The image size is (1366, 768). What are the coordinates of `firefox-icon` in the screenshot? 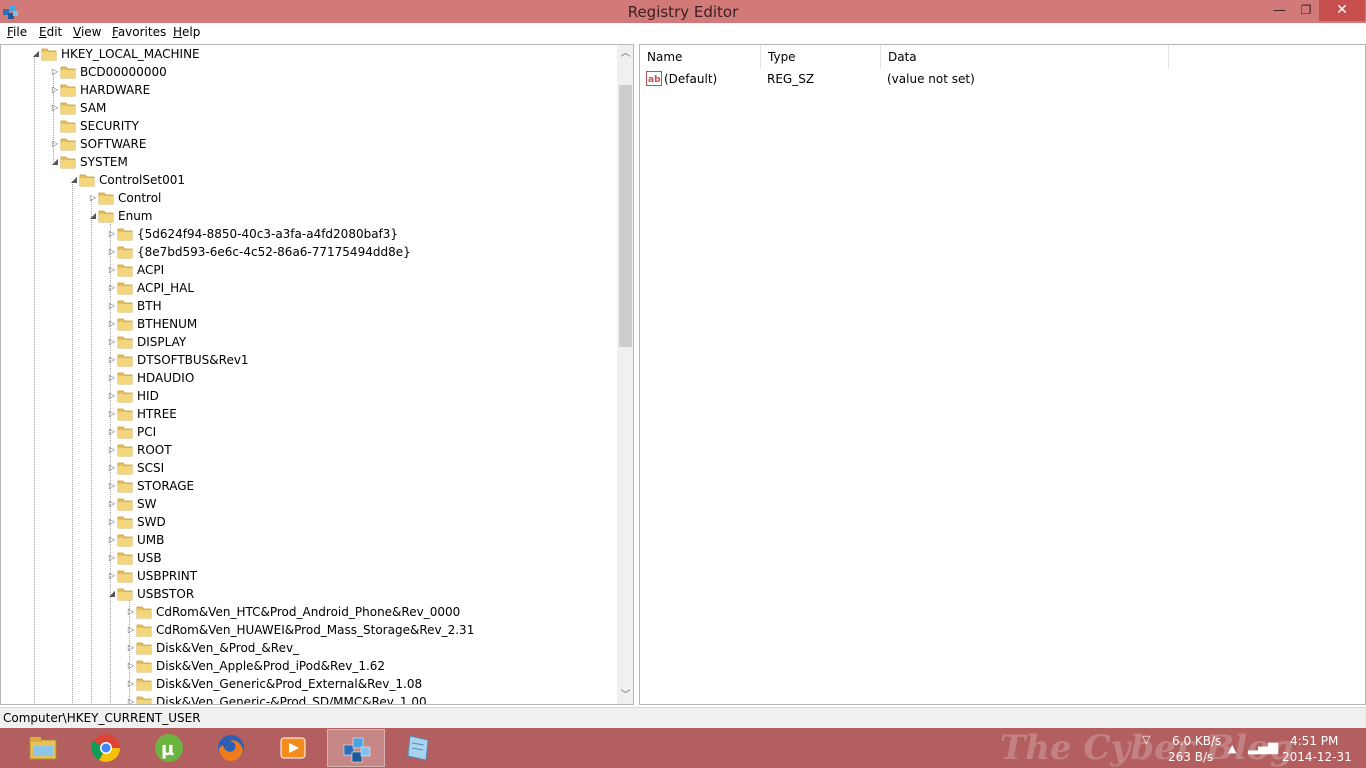 It's located at (231, 748).